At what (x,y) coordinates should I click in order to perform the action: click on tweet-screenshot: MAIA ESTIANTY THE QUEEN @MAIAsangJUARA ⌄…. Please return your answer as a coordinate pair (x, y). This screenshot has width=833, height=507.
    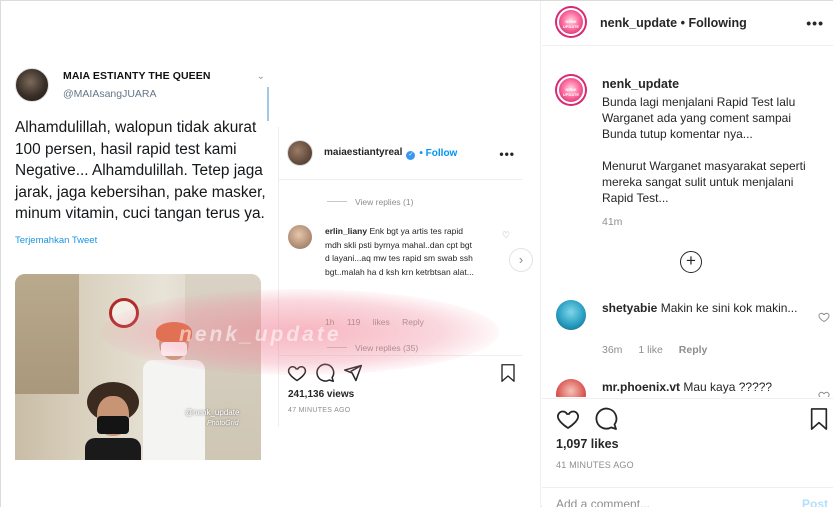
    Looking at the image, I should click on (143, 155).